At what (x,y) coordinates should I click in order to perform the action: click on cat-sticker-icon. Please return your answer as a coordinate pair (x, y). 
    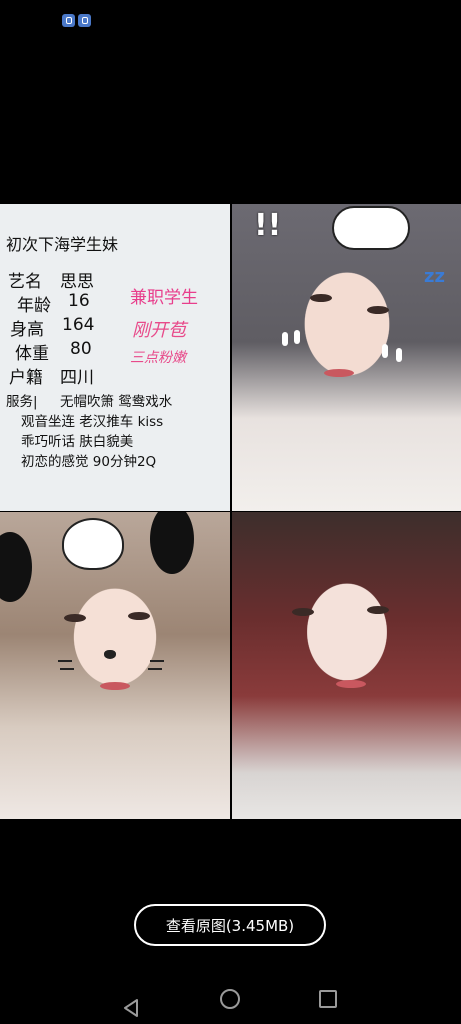
    Looking at the image, I should click on (93, 544).